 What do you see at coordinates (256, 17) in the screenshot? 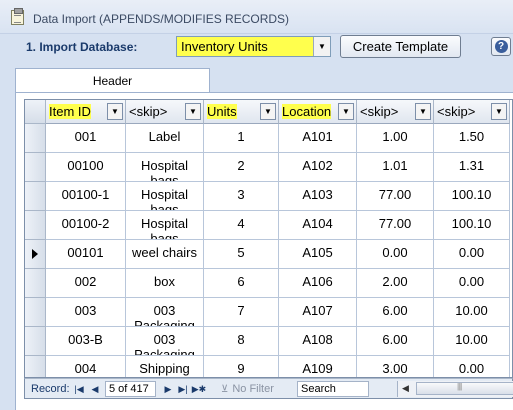
I see `title-bar: Data Import (APPENDS/MODIFIES RECORDS)` at bounding box center [256, 17].